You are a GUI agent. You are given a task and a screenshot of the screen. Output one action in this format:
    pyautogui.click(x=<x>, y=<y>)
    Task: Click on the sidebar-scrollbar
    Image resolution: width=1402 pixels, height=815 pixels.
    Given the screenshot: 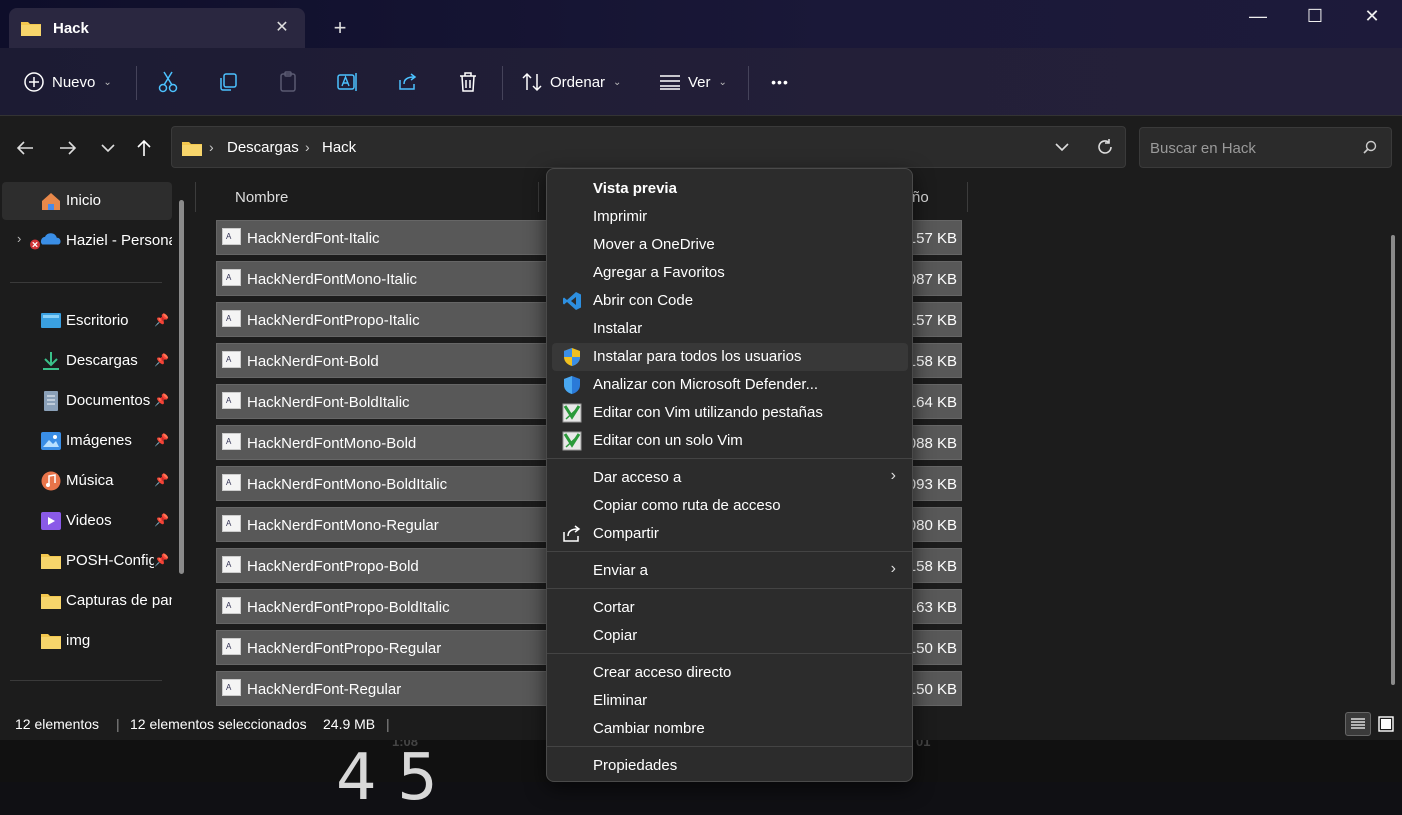 What is the action you would take?
    pyautogui.click(x=181, y=387)
    